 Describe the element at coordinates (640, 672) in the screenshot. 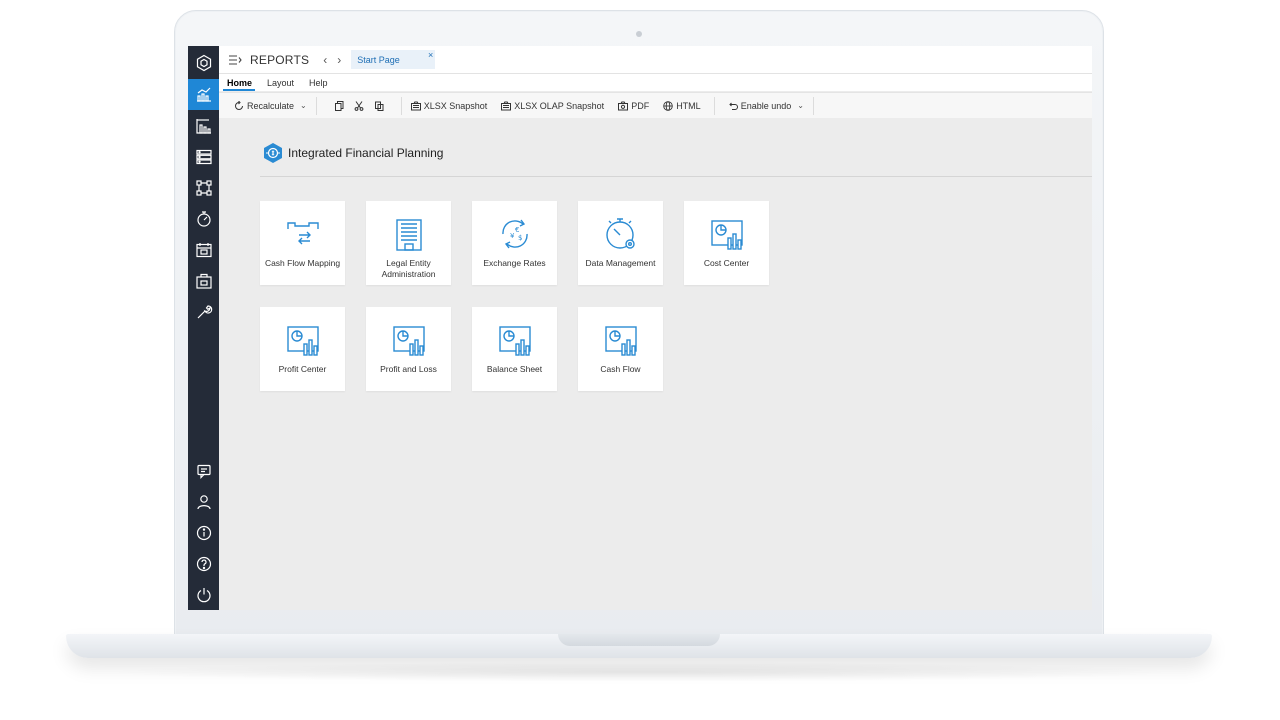

I see `laptop-shadow` at that location.